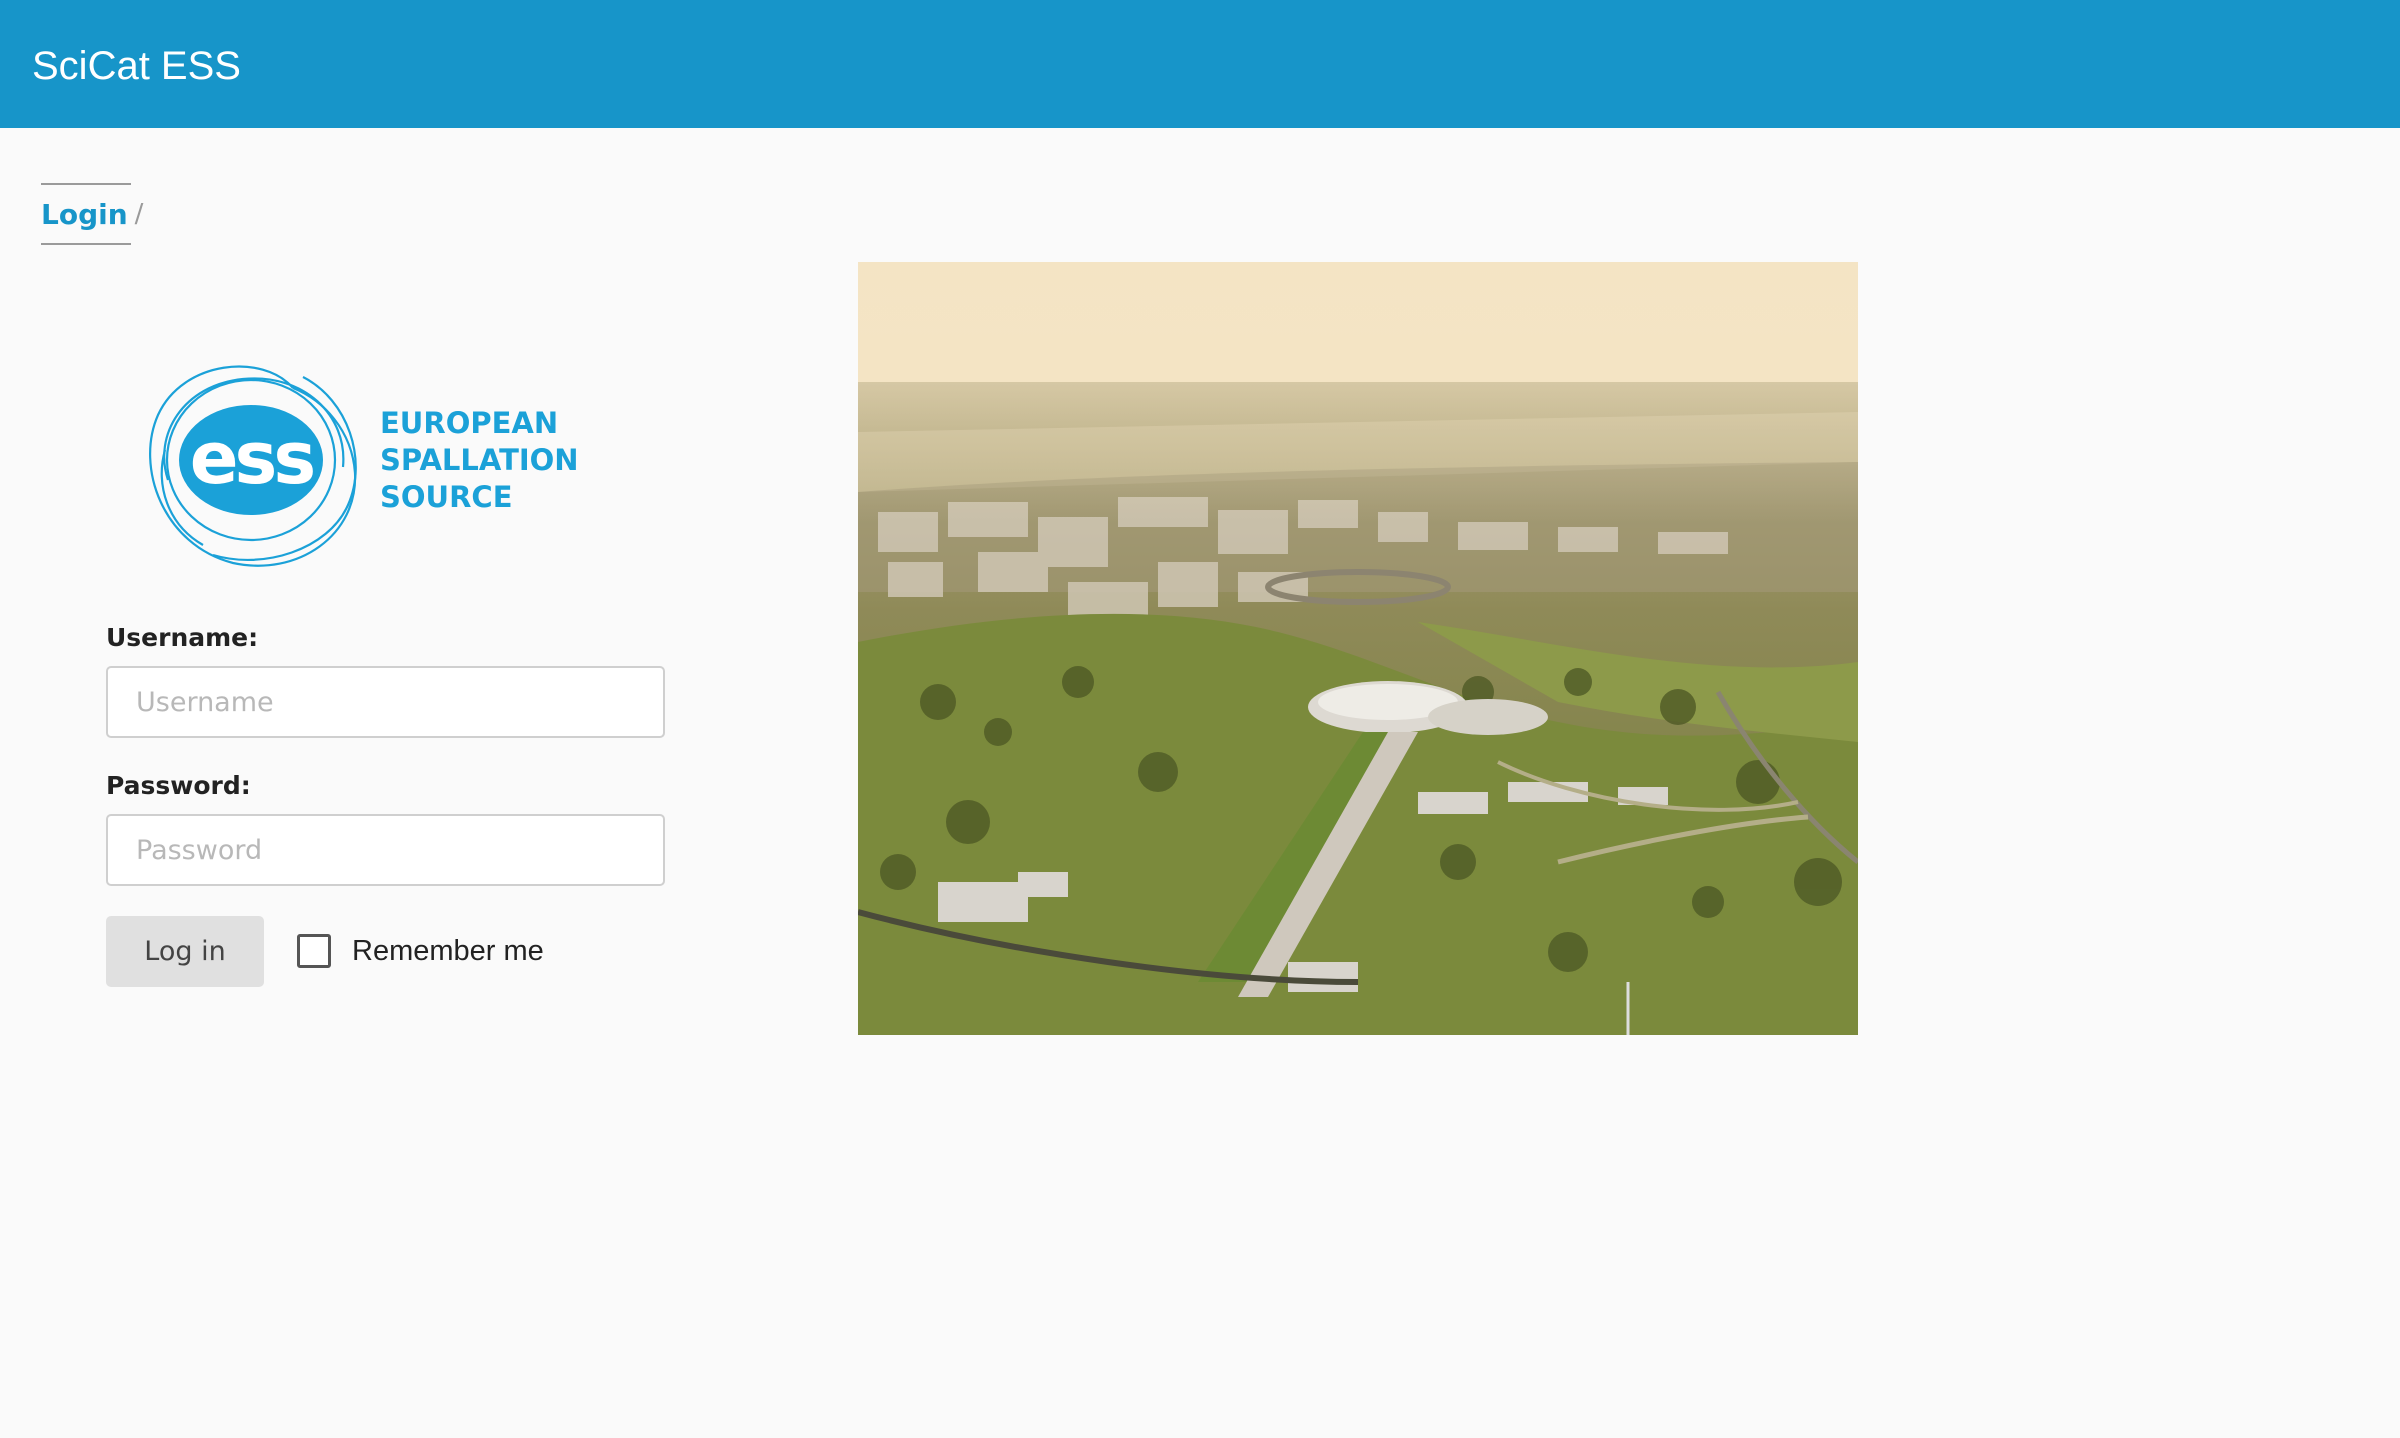 The height and width of the screenshot is (1438, 2400). I want to click on username-input, so click(385, 702).